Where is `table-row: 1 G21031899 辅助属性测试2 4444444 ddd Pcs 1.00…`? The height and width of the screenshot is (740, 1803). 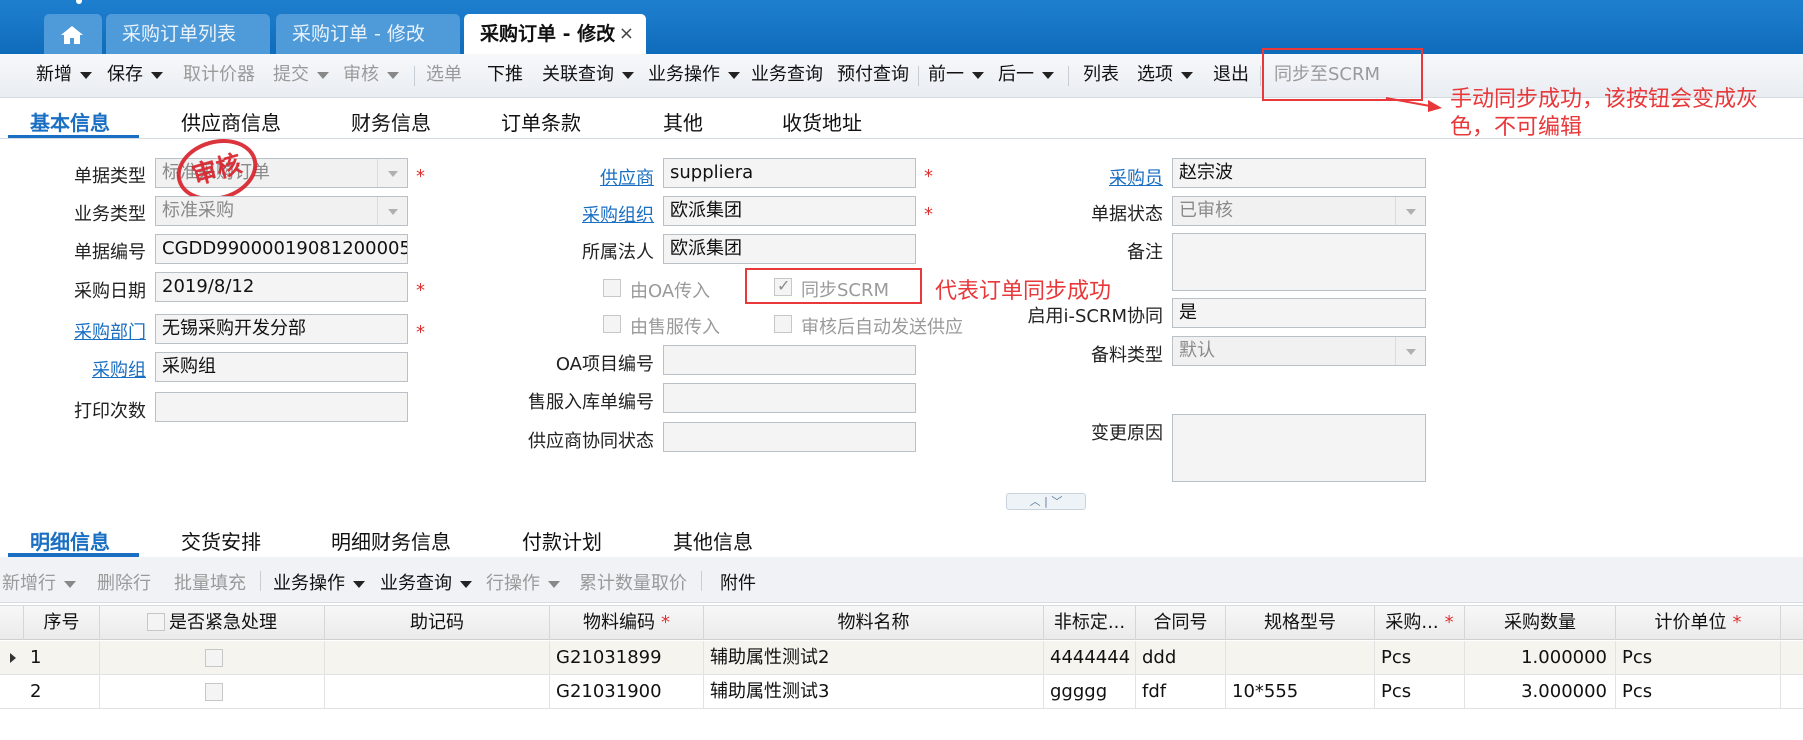
table-row: 1 G21031899 辅助属性测试2 4444444 ddd Pcs 1.00… is located at coordinates (901, 658).